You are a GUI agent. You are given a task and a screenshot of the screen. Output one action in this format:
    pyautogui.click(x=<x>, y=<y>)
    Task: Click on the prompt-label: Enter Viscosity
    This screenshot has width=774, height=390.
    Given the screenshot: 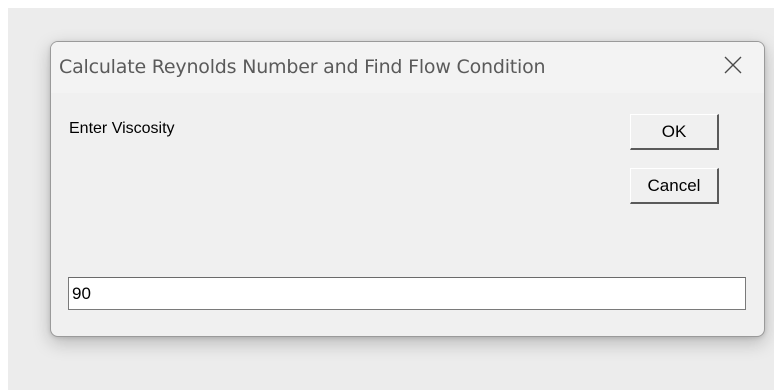 What is the action you would take?
    pyautogui.click(x=122, y=128)
    